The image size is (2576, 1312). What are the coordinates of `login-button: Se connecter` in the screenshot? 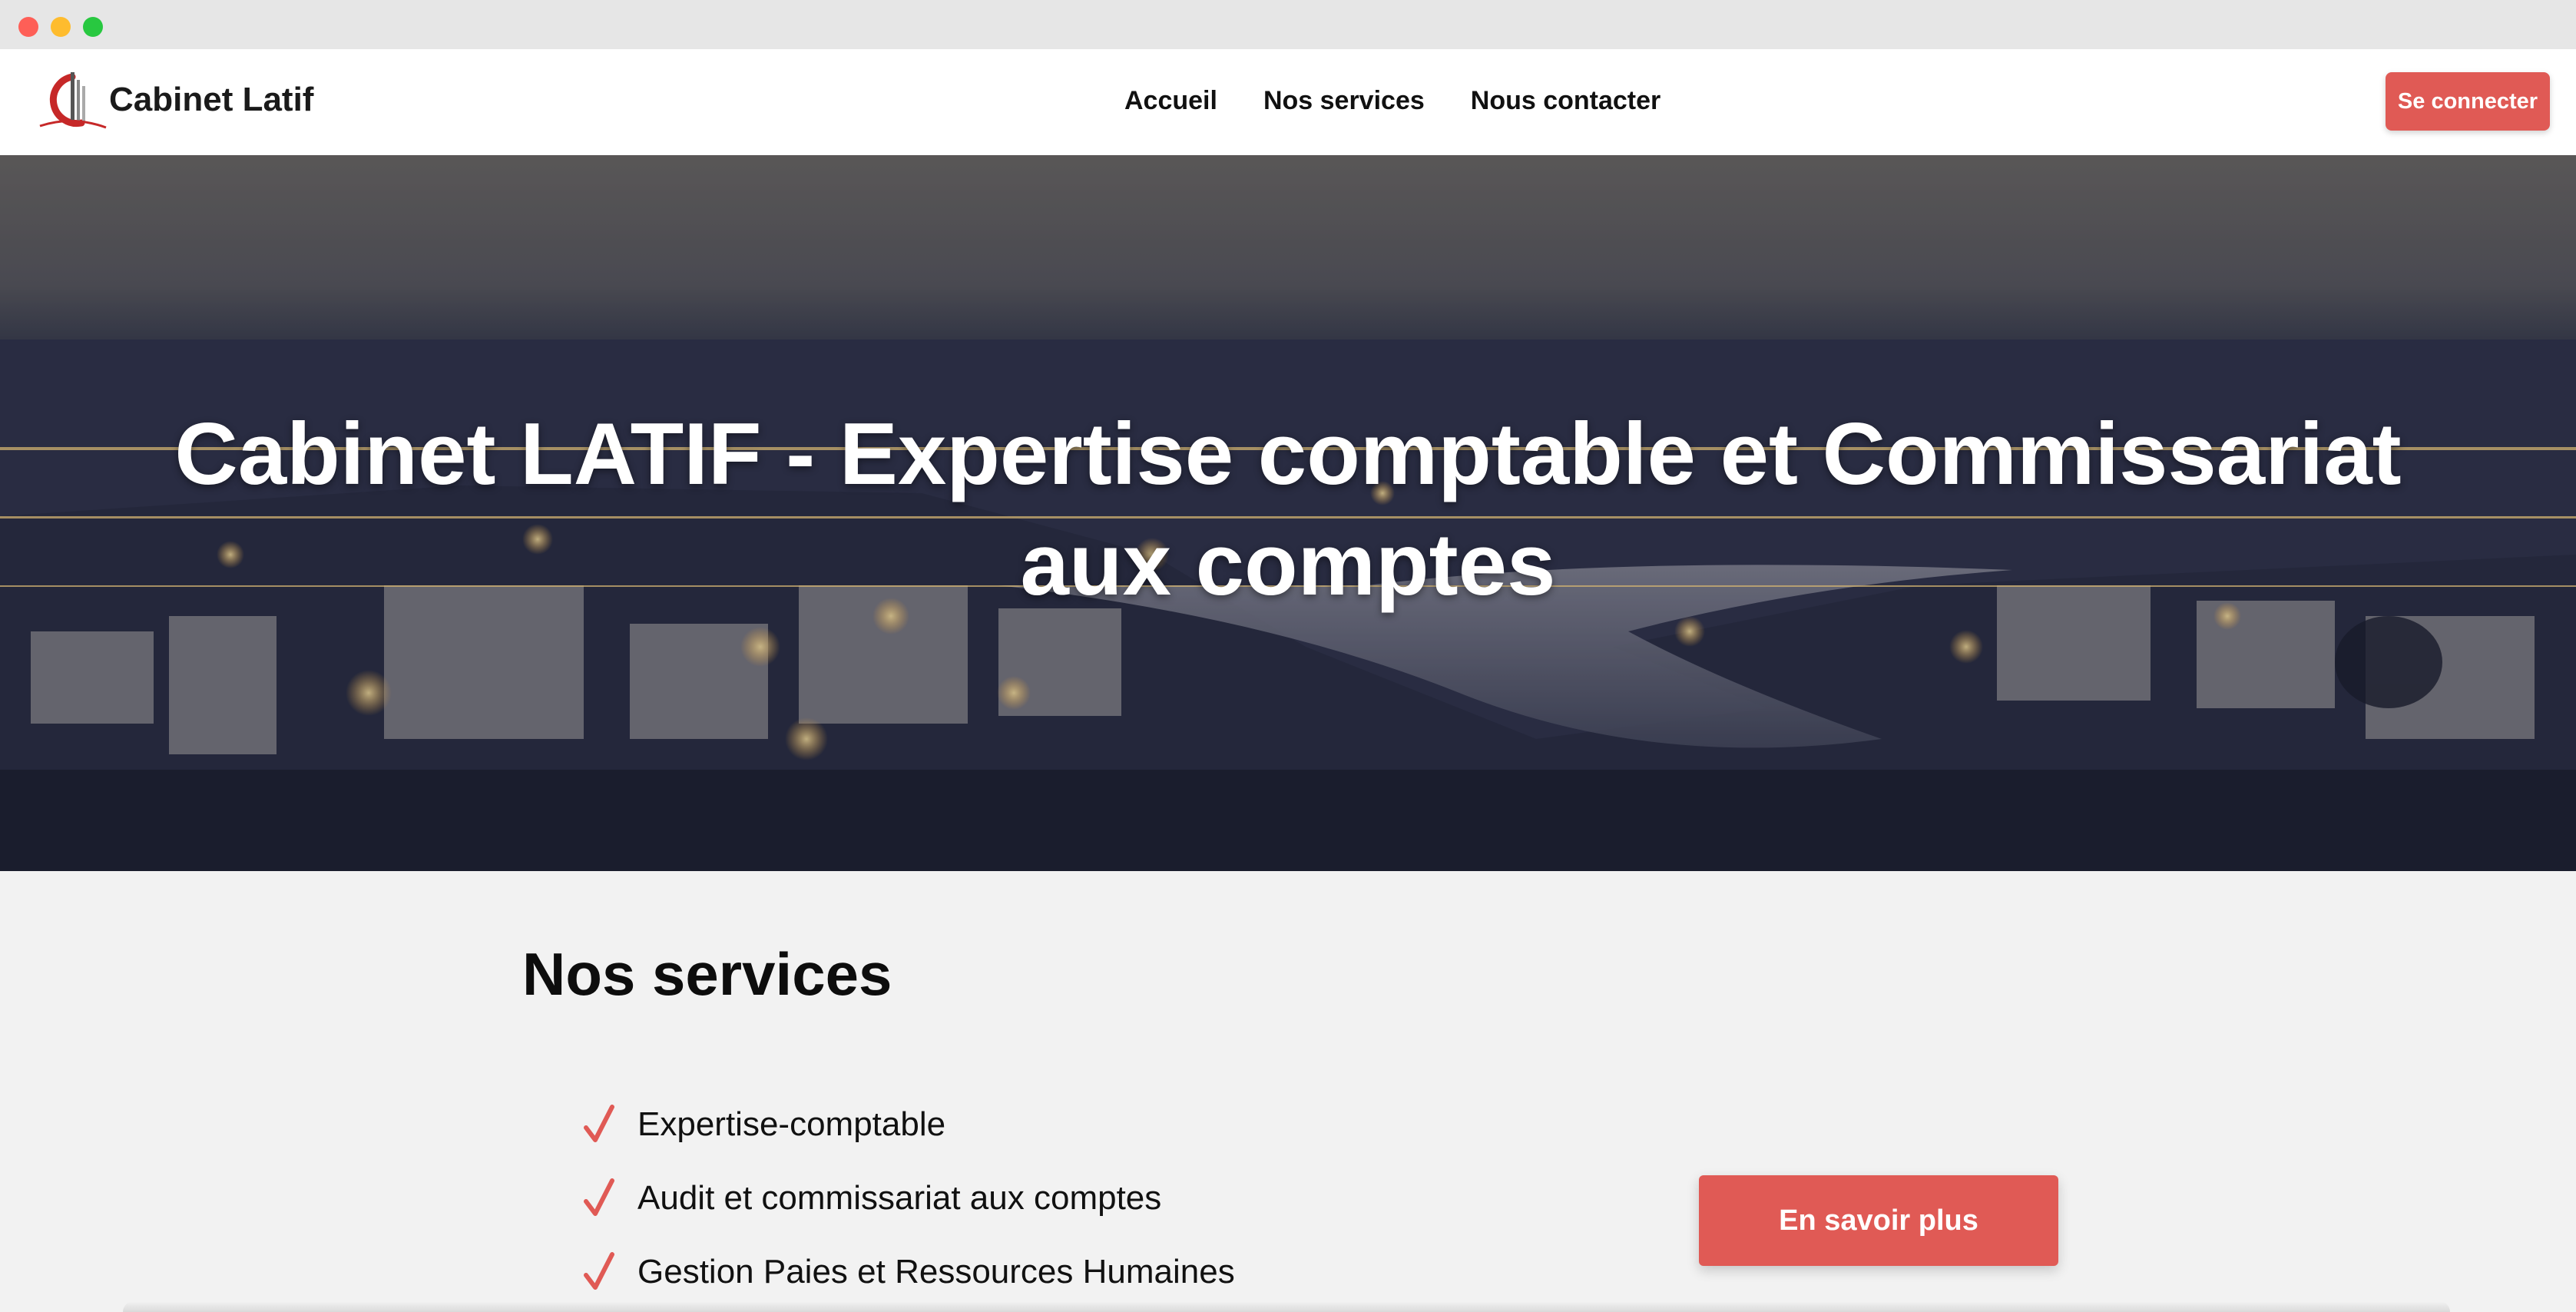 It's located at (2468, 101).